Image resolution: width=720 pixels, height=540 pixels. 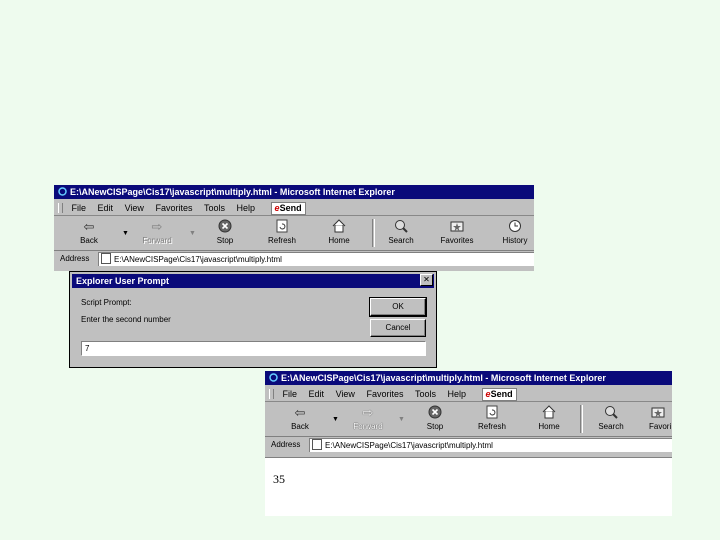 I want to click on history-button: History, so click(x=513, y=233).